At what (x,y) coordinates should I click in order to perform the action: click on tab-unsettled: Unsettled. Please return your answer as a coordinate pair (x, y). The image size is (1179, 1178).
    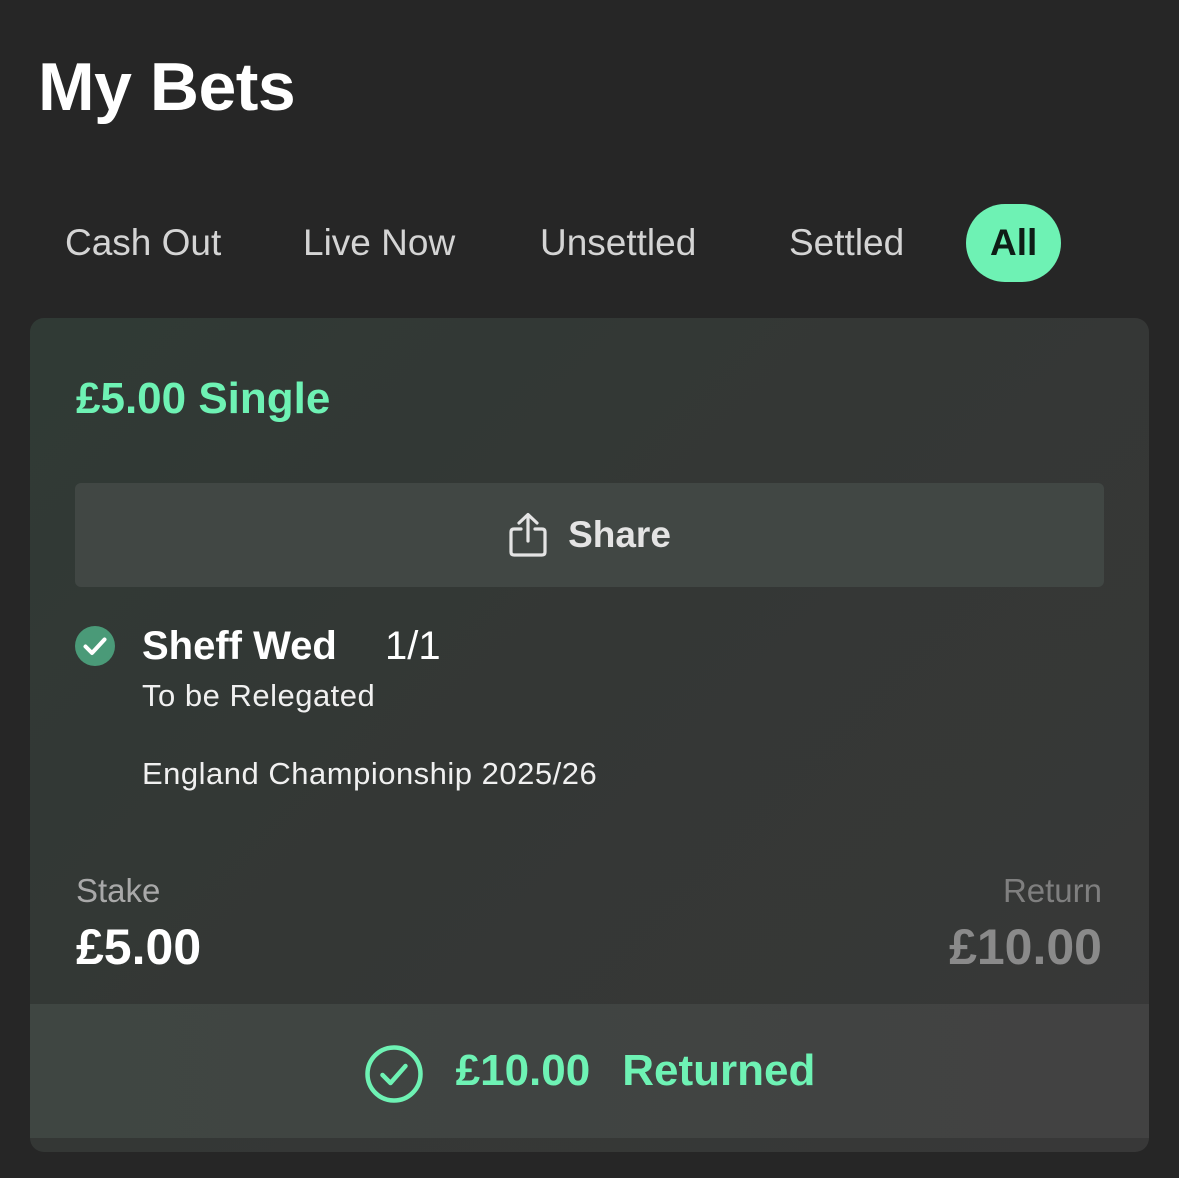
    Looking at the image, I should click on (618, 243).